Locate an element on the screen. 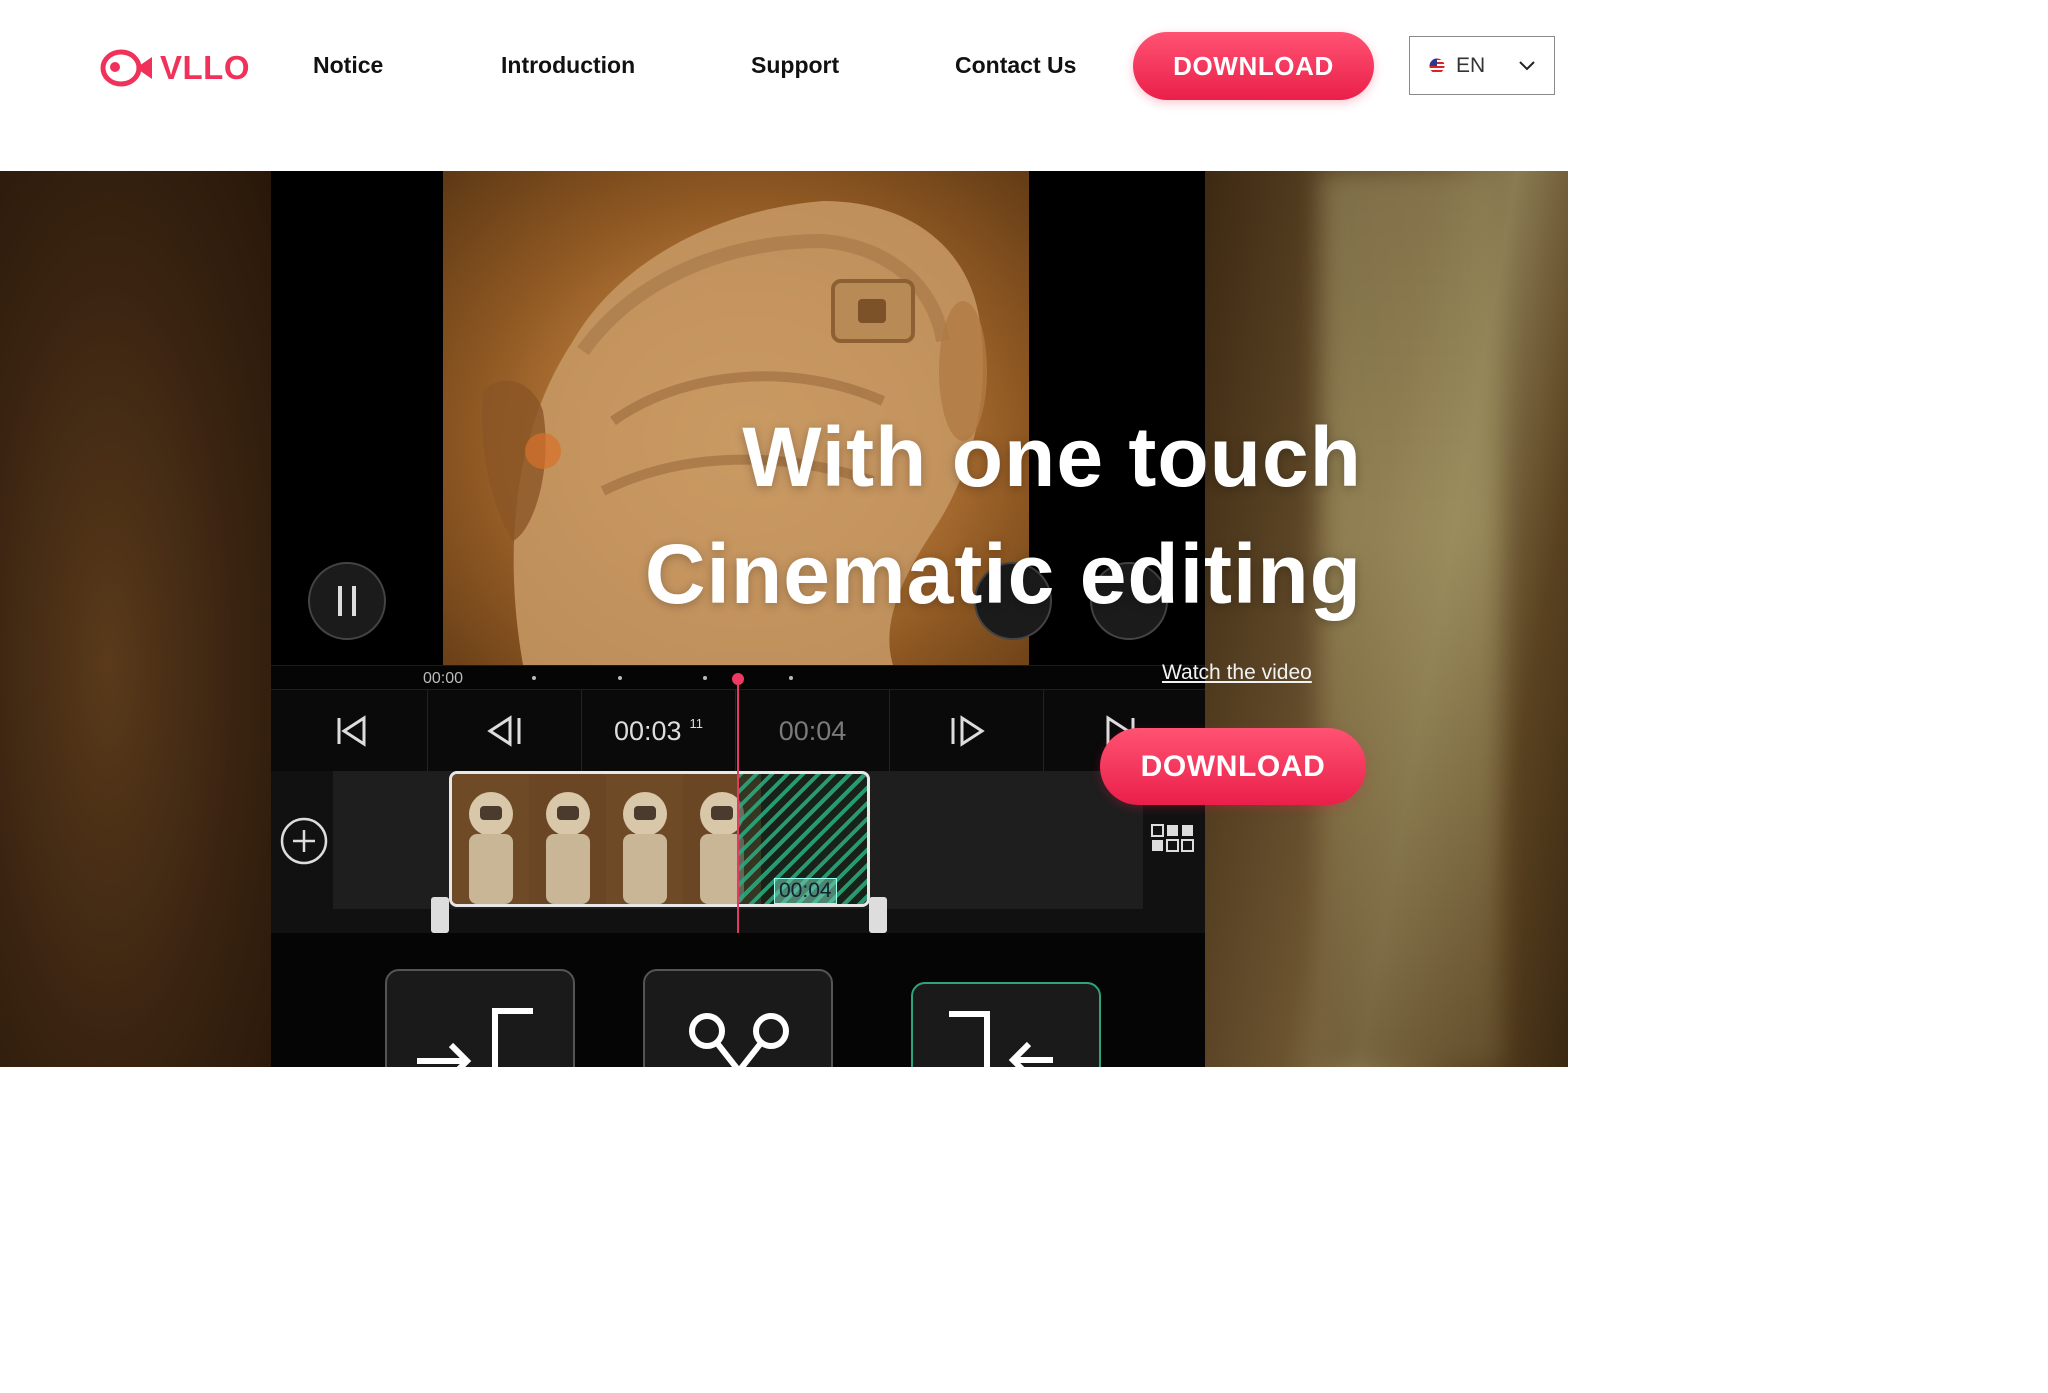  nav-download-button: DOWNLOAD is located at coordinates (1253, 66).